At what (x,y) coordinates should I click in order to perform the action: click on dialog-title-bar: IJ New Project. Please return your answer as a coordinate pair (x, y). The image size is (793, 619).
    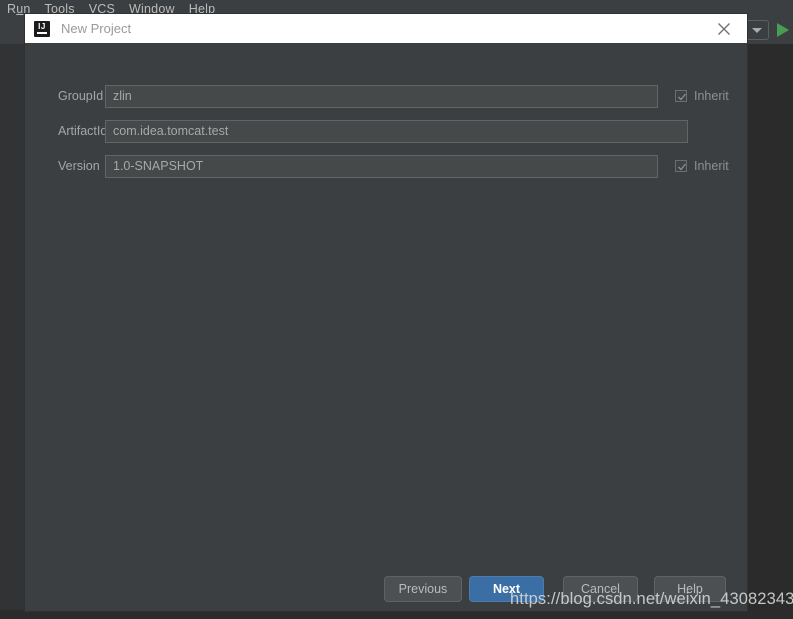
    Looking at the image, I should click on (386, 28).